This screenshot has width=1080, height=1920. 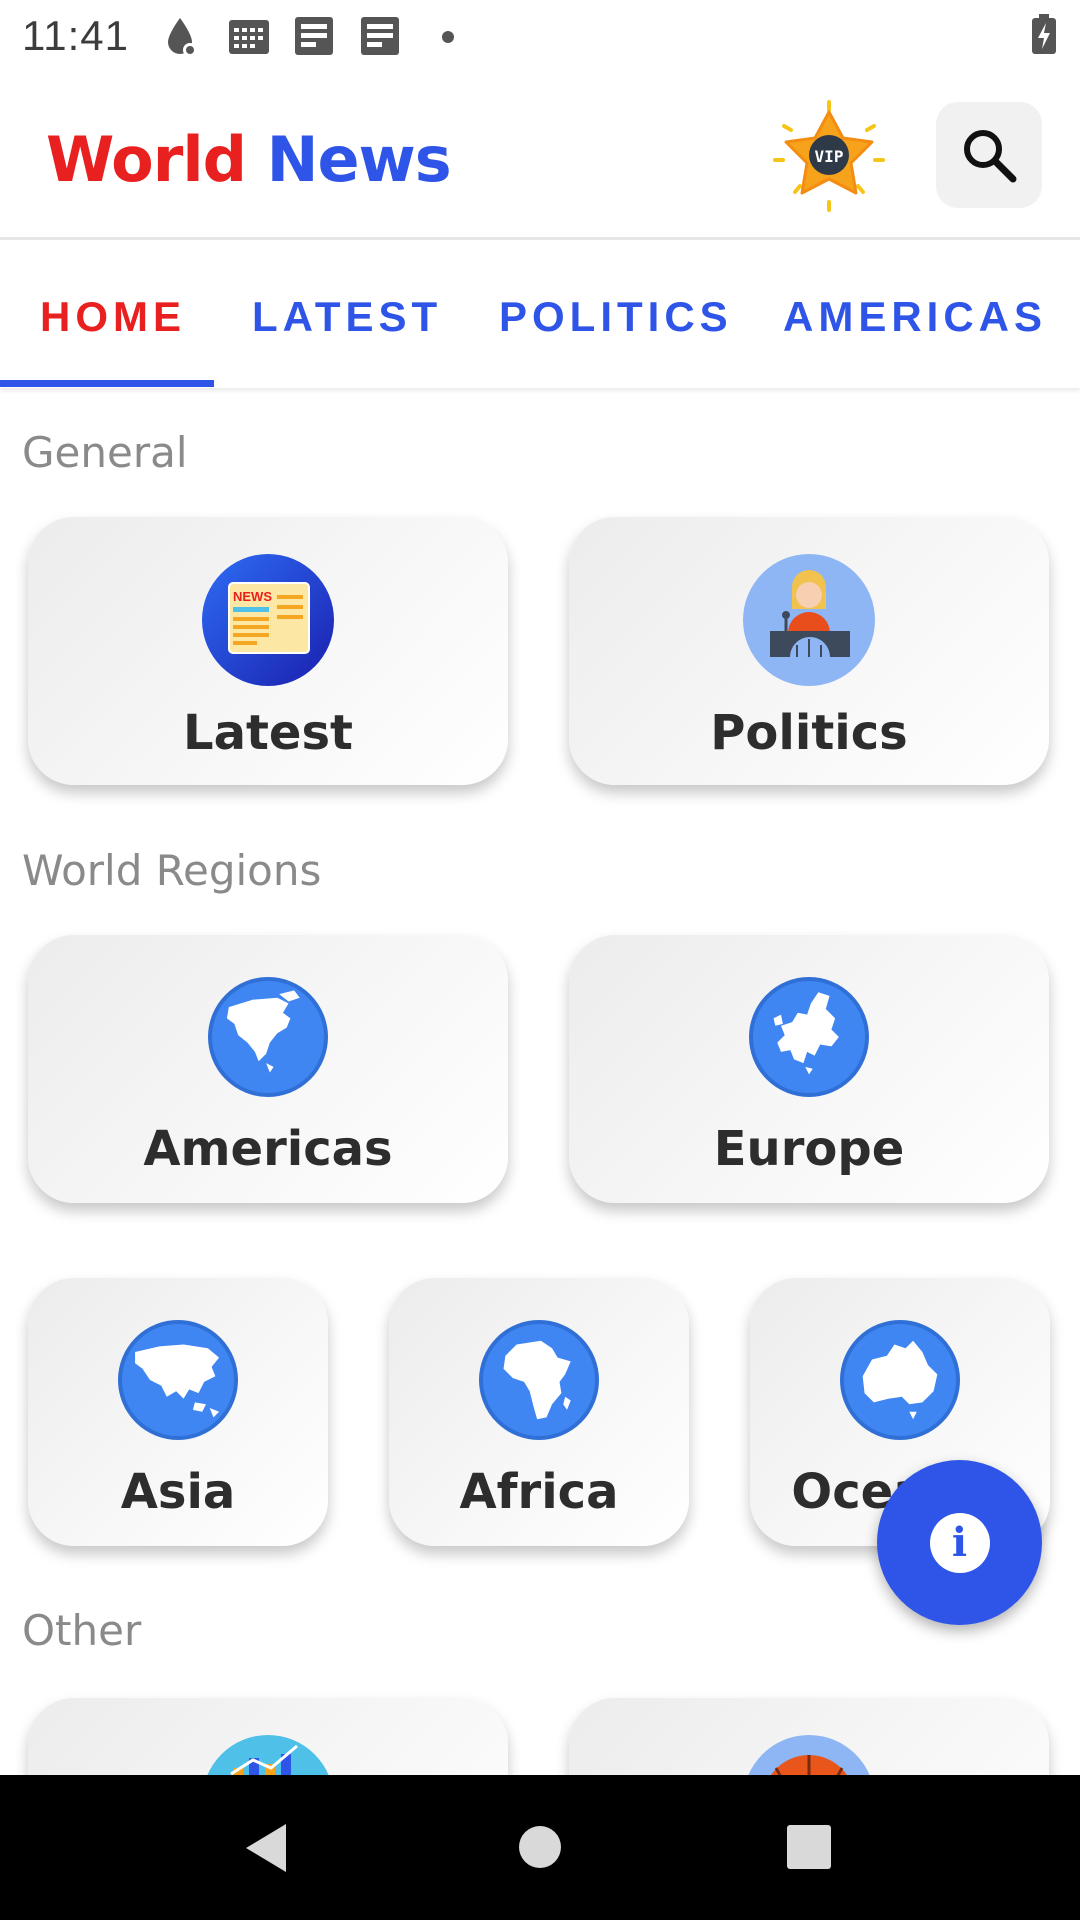 What do you see at coordinates (178, 1380) in the screenshot?
I see `asia-globe-icon` at bounding box center [178, 1380].